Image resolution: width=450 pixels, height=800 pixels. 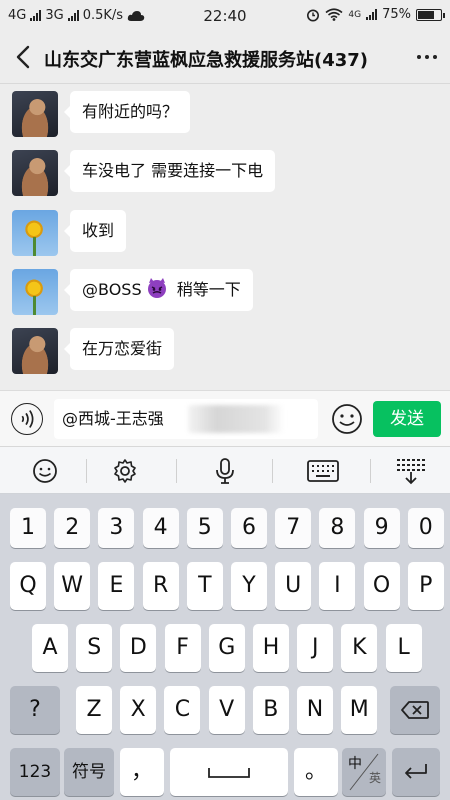 I want to click on key-a: A, so click(x=50, y=648).